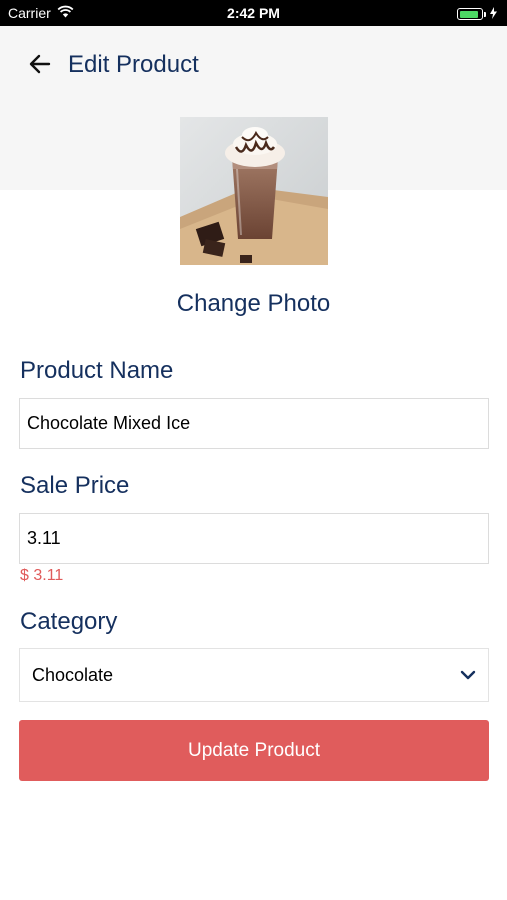  I want to click on product-photo, so click(254, 191).